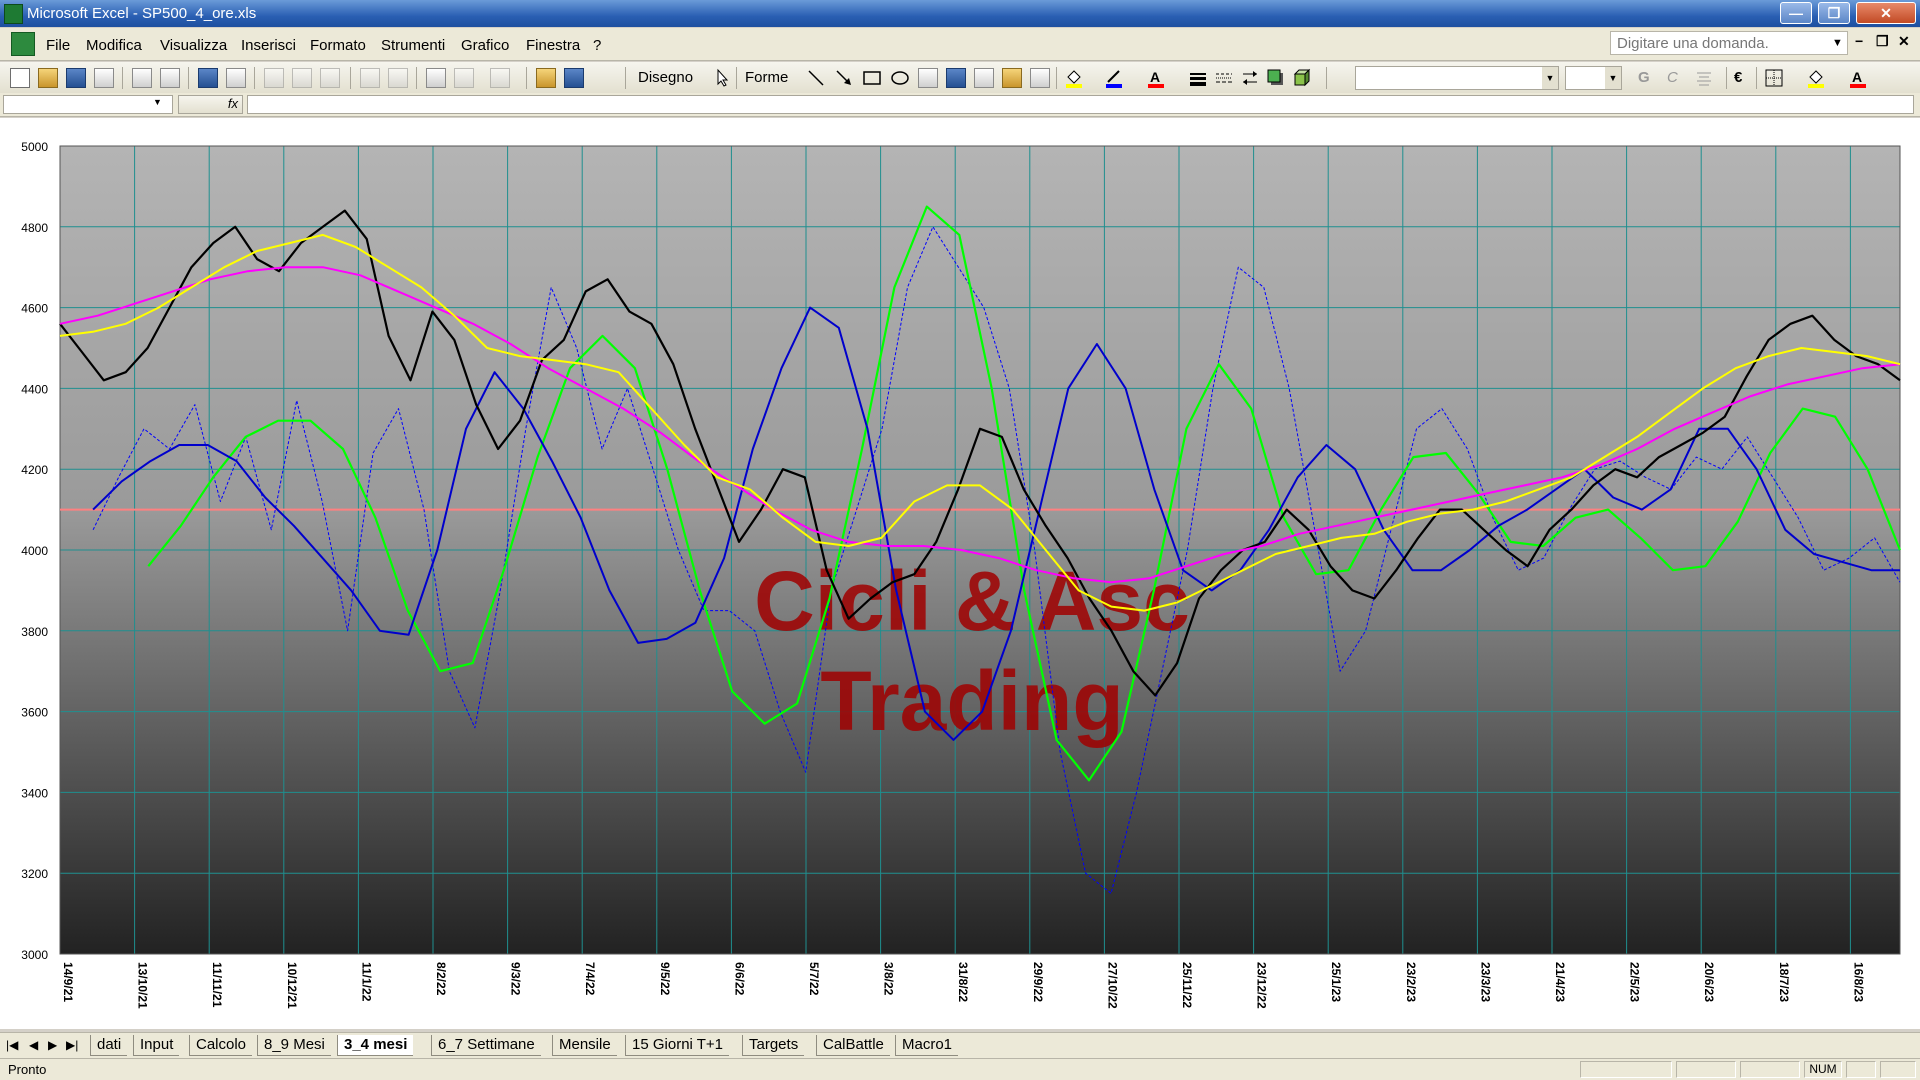 The width and height of the screenshot is (1920, 1080). I want to click on font-size-select: ▼, so click(1593, 78).